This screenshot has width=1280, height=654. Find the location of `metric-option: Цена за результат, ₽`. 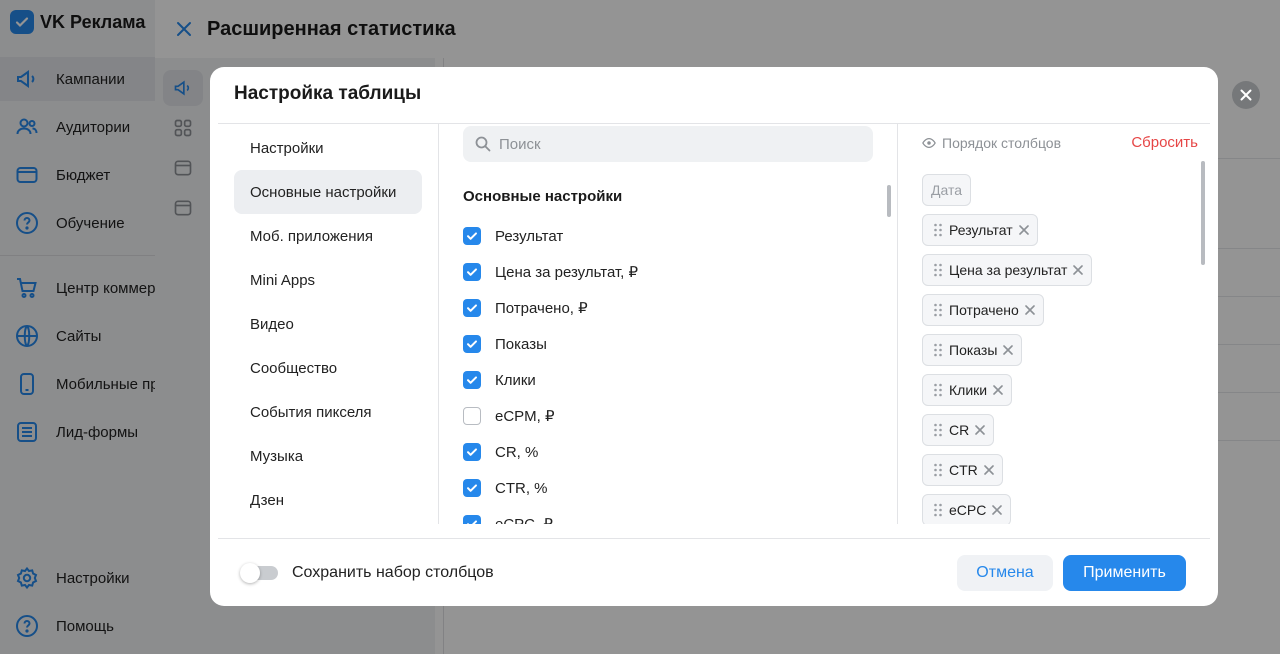

metric-option: Цена за результат, ₽ is located at coordinates (550, 272).